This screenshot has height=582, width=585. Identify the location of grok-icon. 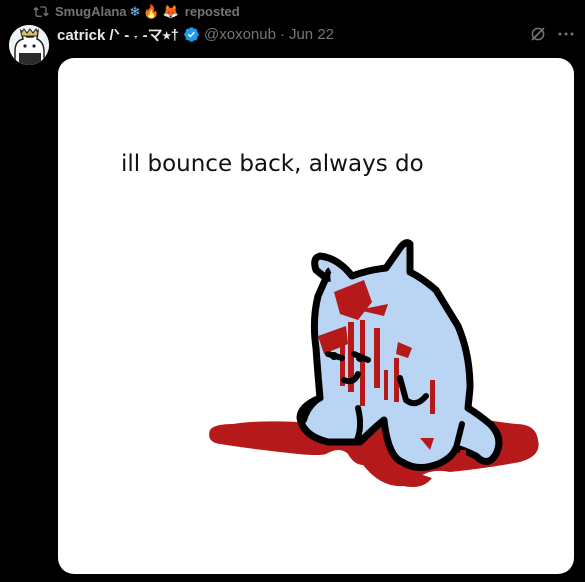
(538, 34).